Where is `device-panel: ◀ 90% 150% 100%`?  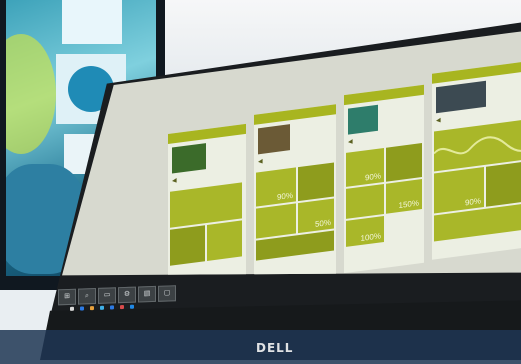
device-panel: ◀ 90% 150% 100% is located at coordinates (384, 179).